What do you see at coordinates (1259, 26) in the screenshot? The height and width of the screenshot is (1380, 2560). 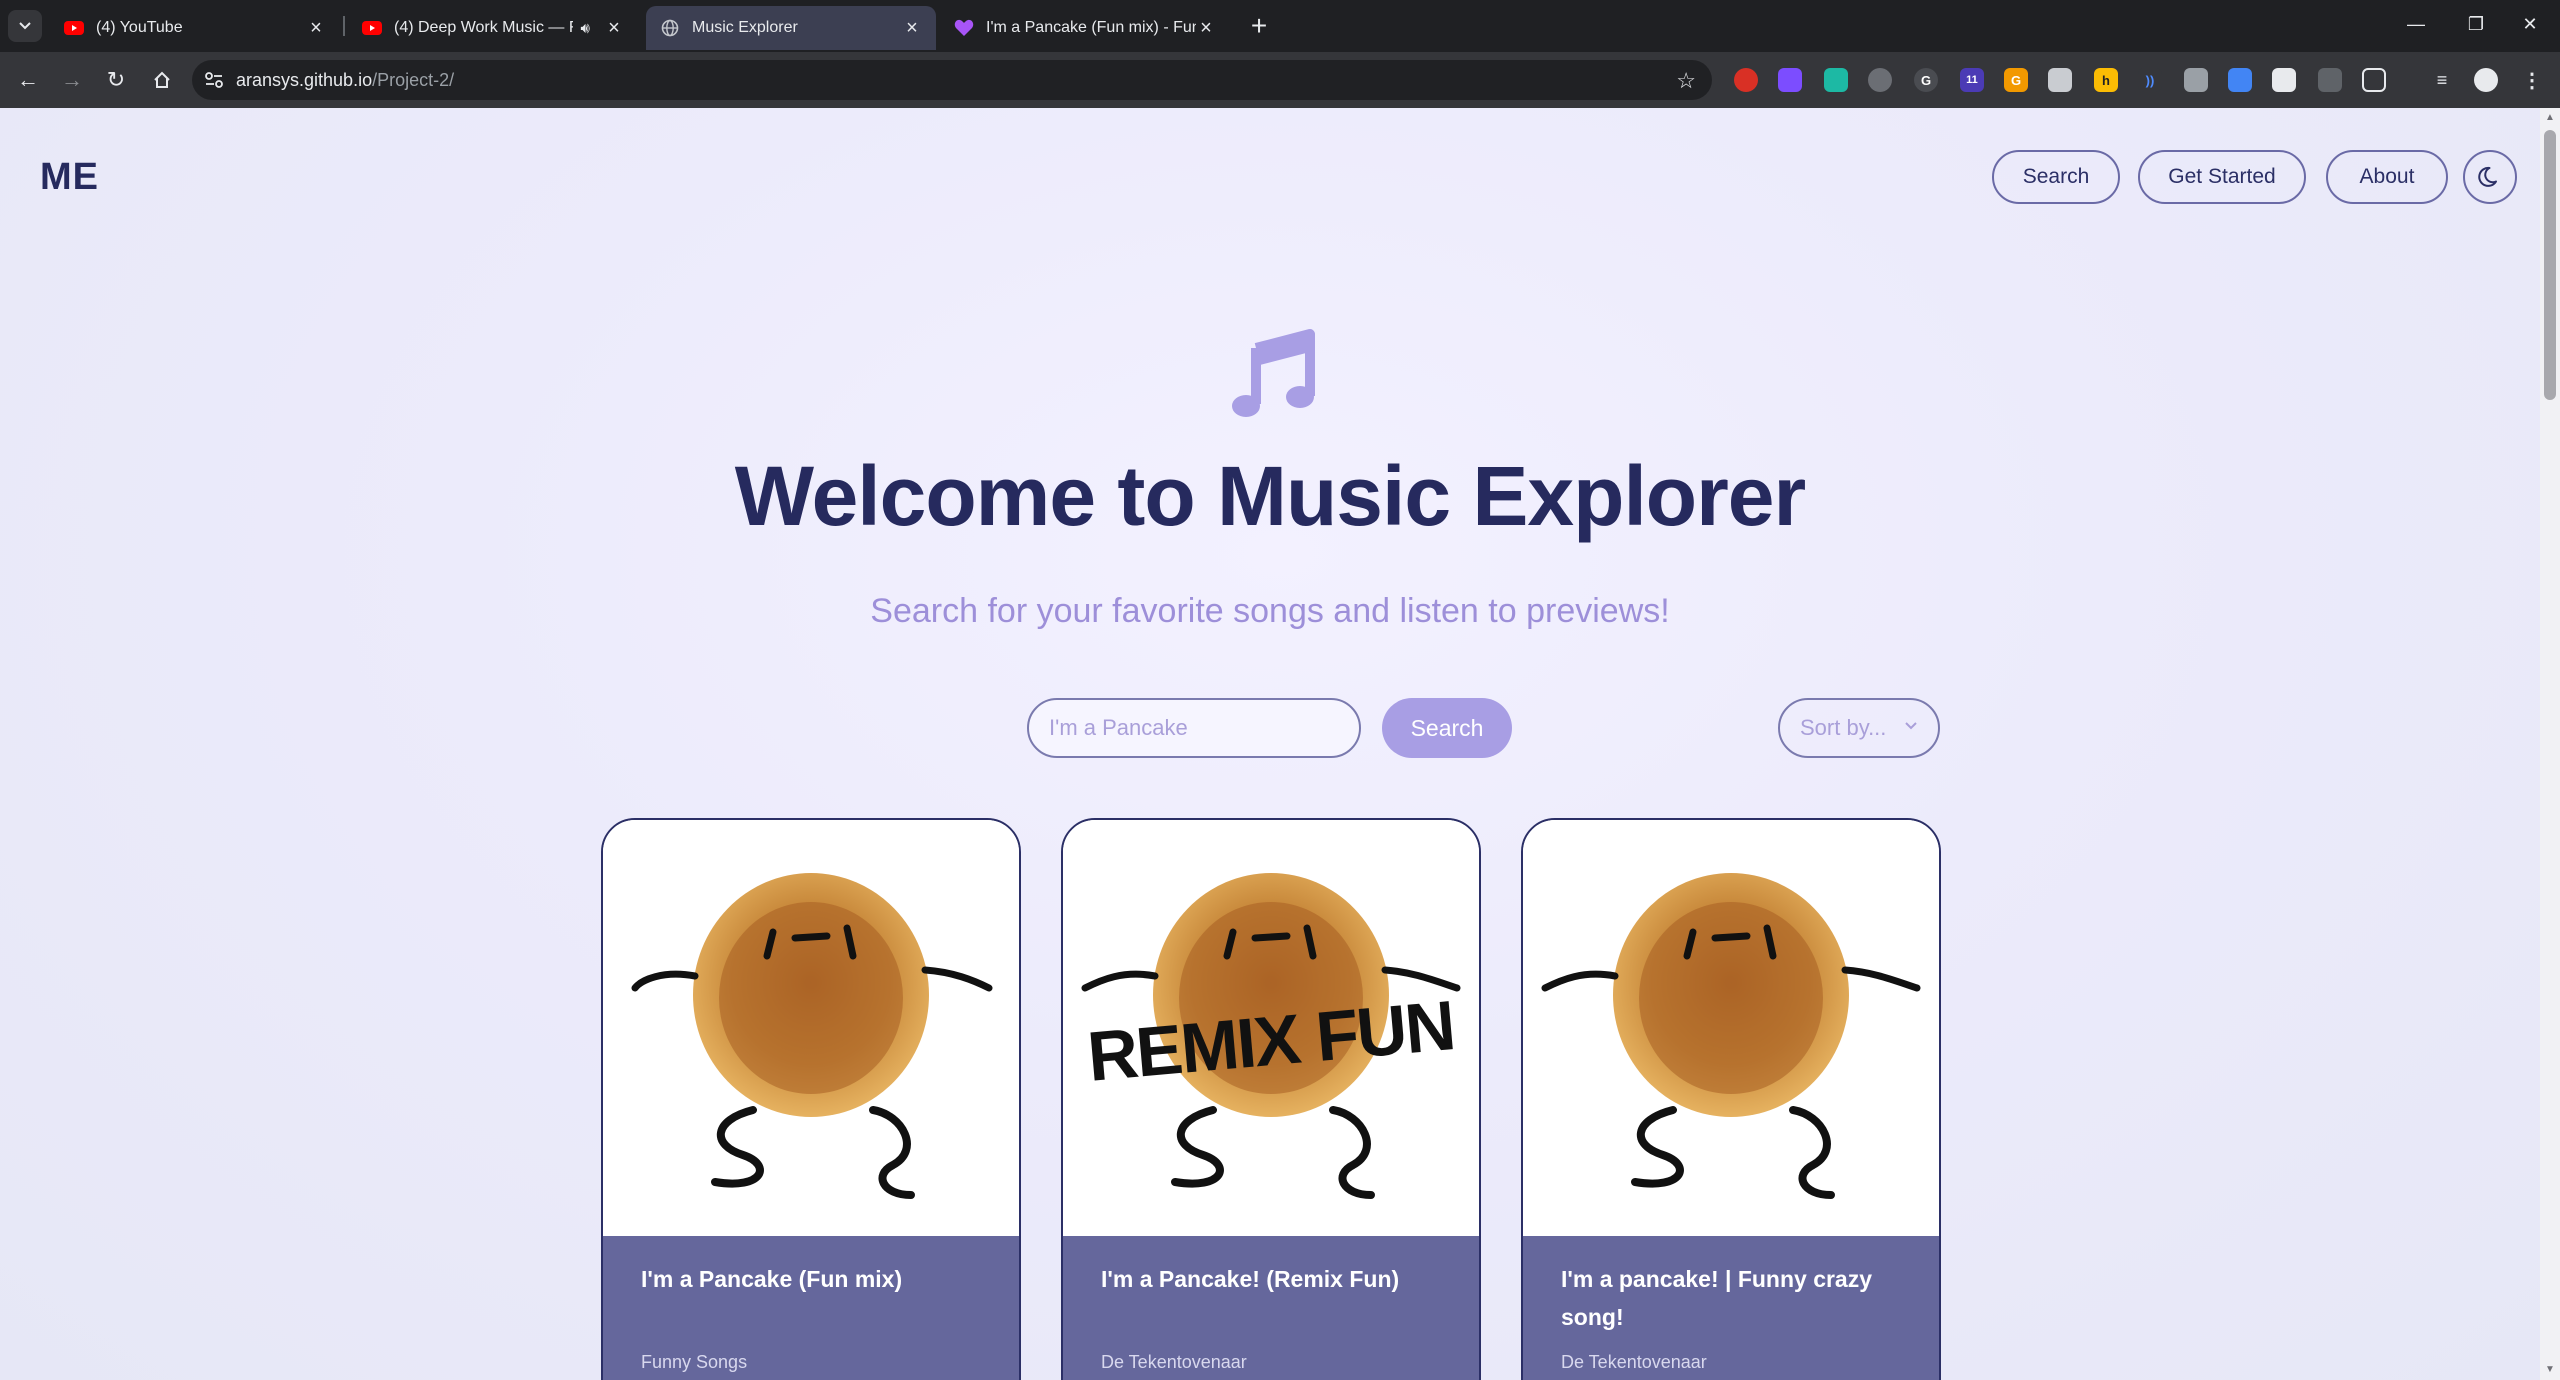 I see `new-tab-button: +` at bounding box center [1259, 26].